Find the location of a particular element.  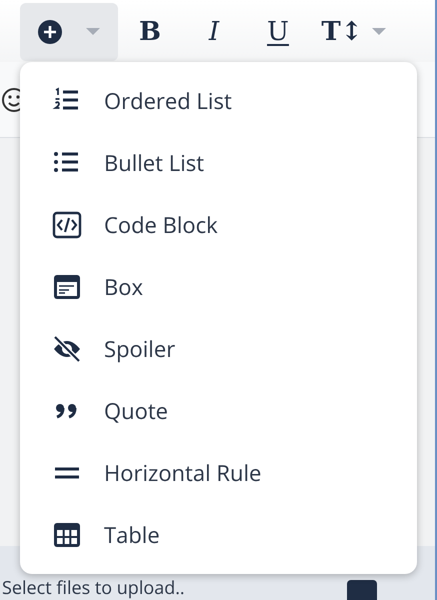

menu-item: Spoiler is located at coordinates (218, 349).